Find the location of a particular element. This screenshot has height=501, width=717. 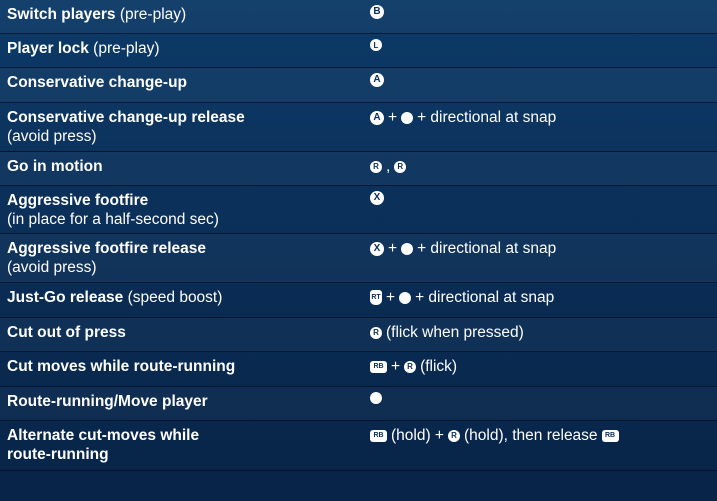

action-label: Go in motion is located at coordinates (55, 166).